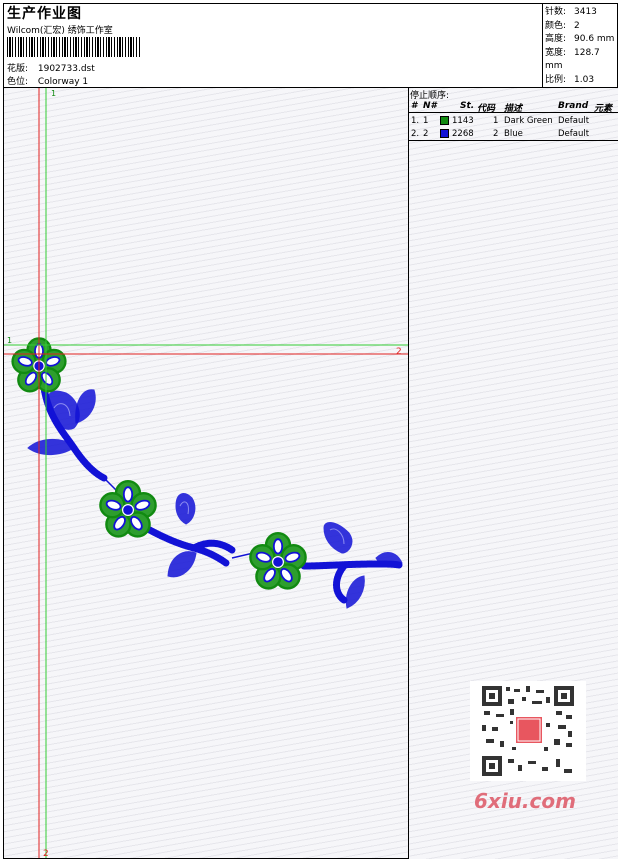  I want to click on design-file-label: 花版:, so click(18, 69).